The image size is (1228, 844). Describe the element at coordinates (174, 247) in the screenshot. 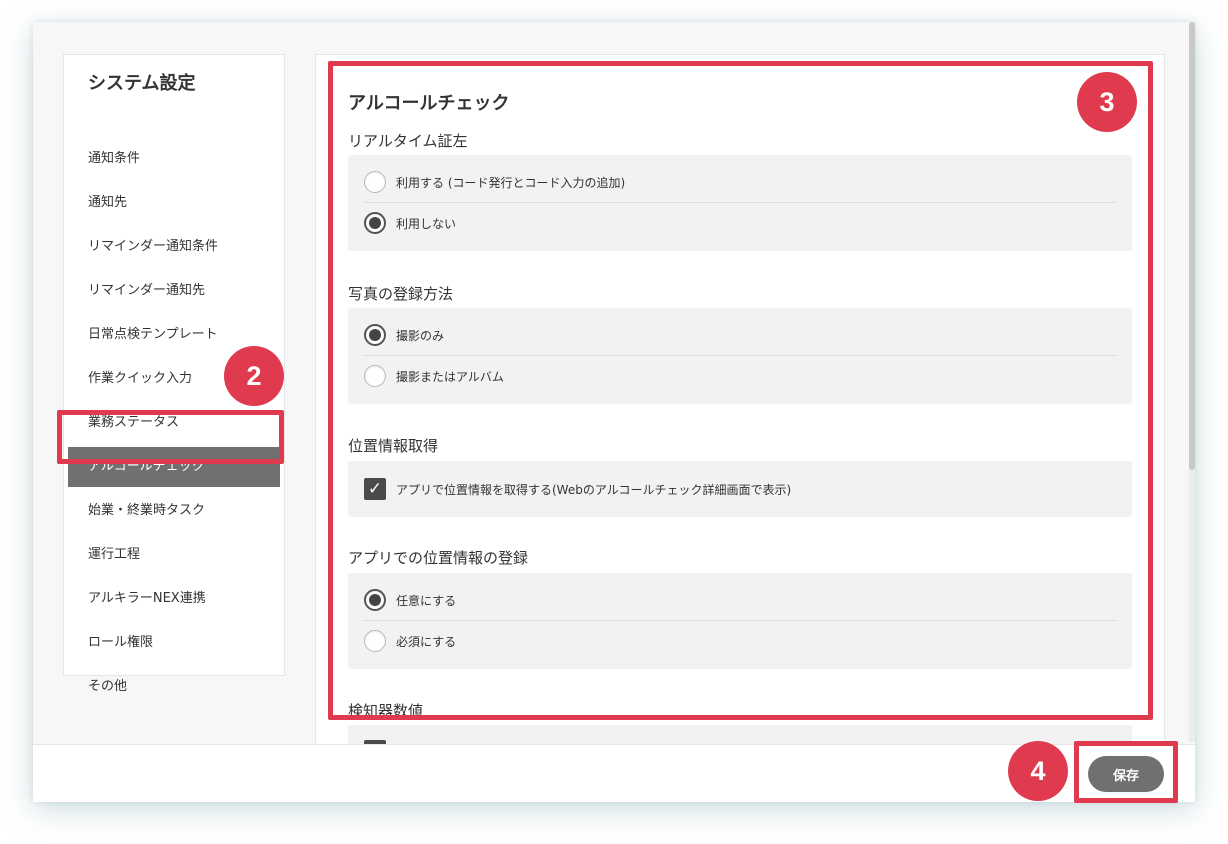

I see `sidebar-item-reminder-conditions: リマインダー通知条件` at that location.